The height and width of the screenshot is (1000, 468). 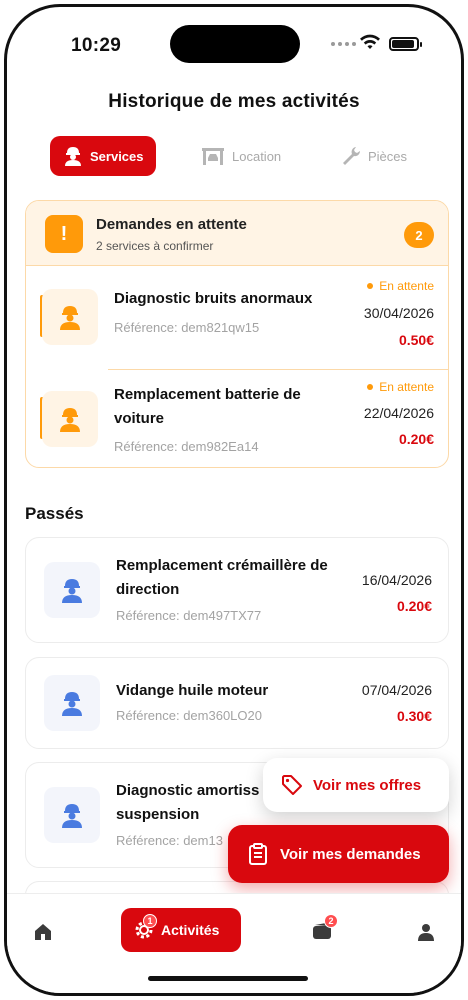 What do you see at coordinates (416, 439) in the screenshot?
I see `pending-item-price: 0.20€` at bounding box center [416, 439].